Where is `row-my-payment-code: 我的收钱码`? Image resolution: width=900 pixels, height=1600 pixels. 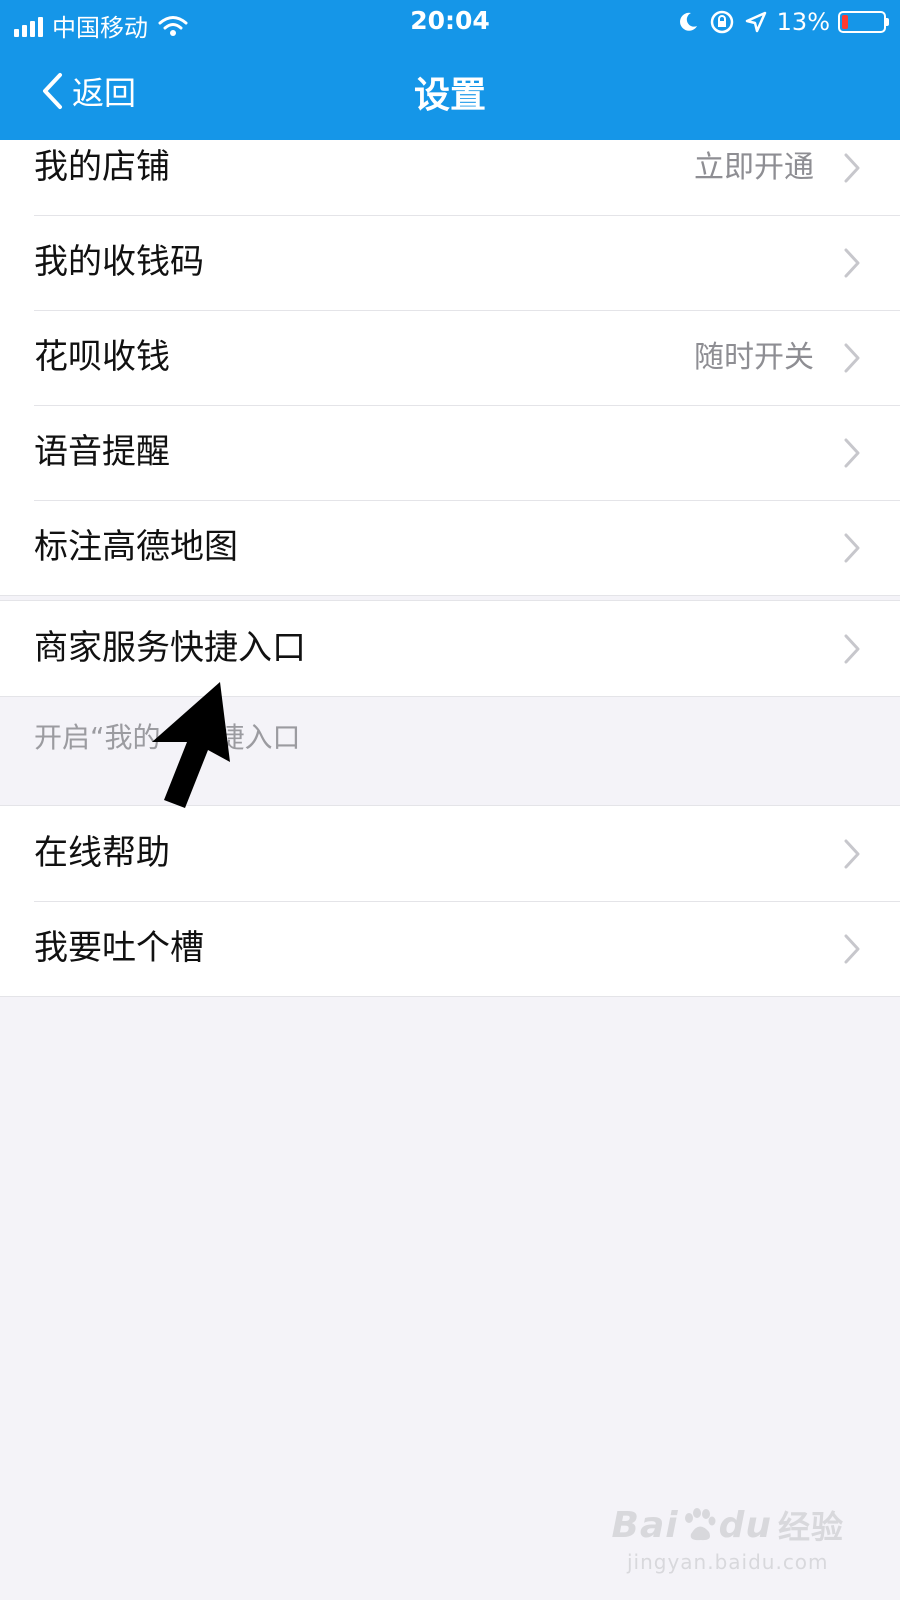 row-my-payment-code: 我的收钱码 is located at coordinates (450, 262).